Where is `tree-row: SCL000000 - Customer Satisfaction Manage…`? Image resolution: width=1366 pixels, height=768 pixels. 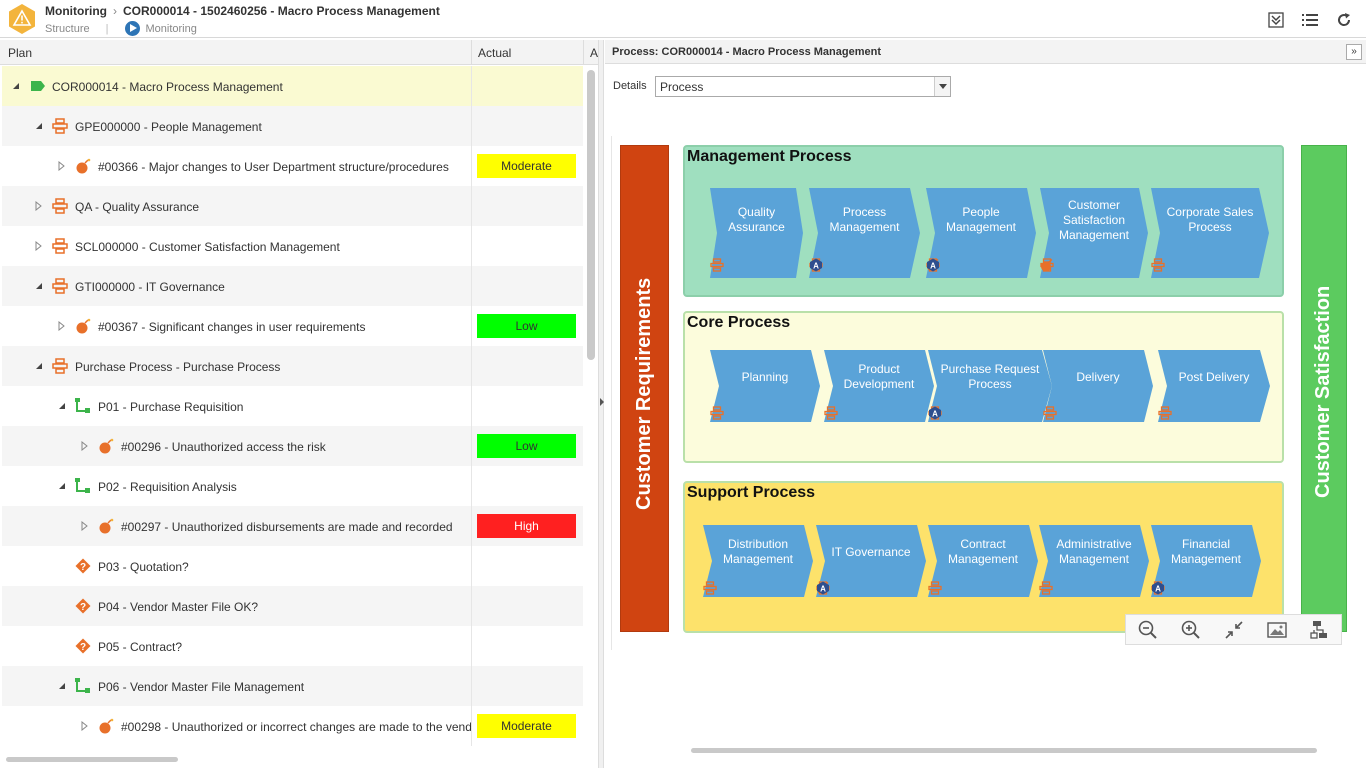 tree-row: SCL000000 - Customer Satisfaction Manage… is located at coordinates (292, 246).